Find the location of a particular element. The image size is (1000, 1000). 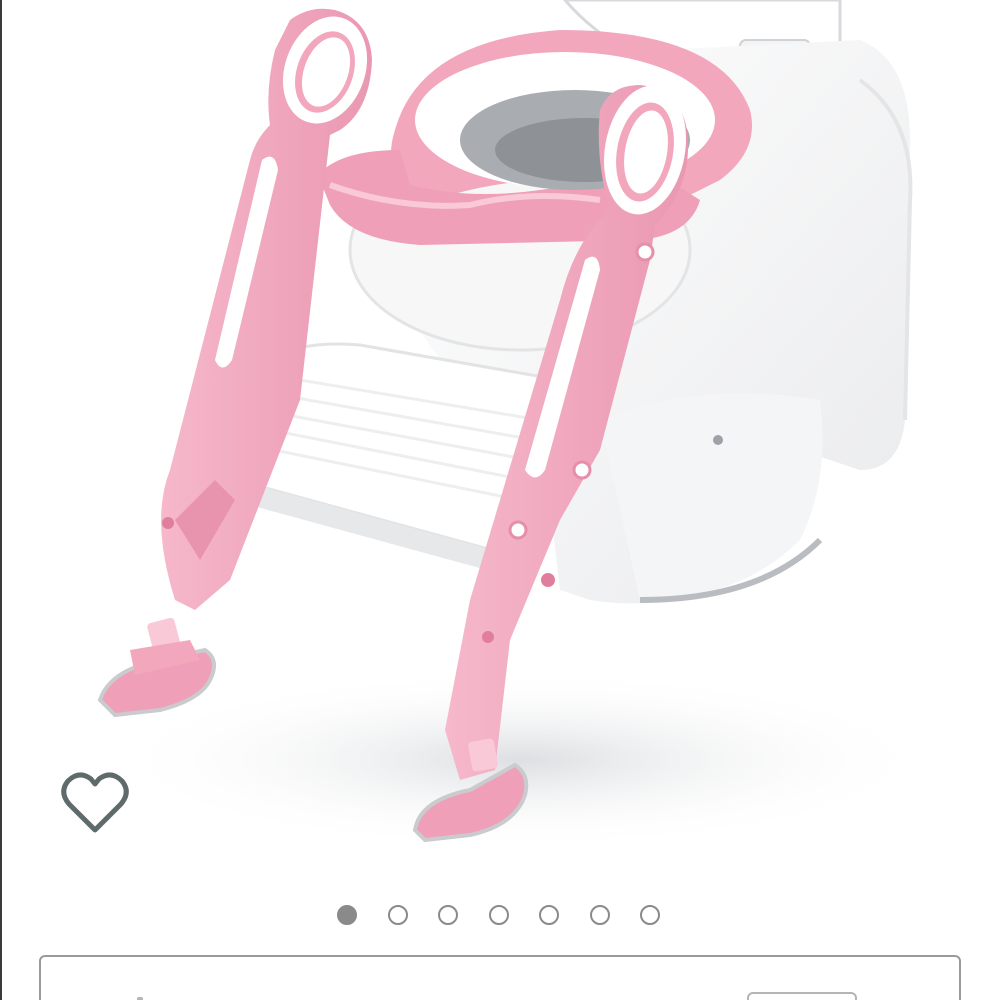

wishlist-heart-button is located at coordinates (95, 803).